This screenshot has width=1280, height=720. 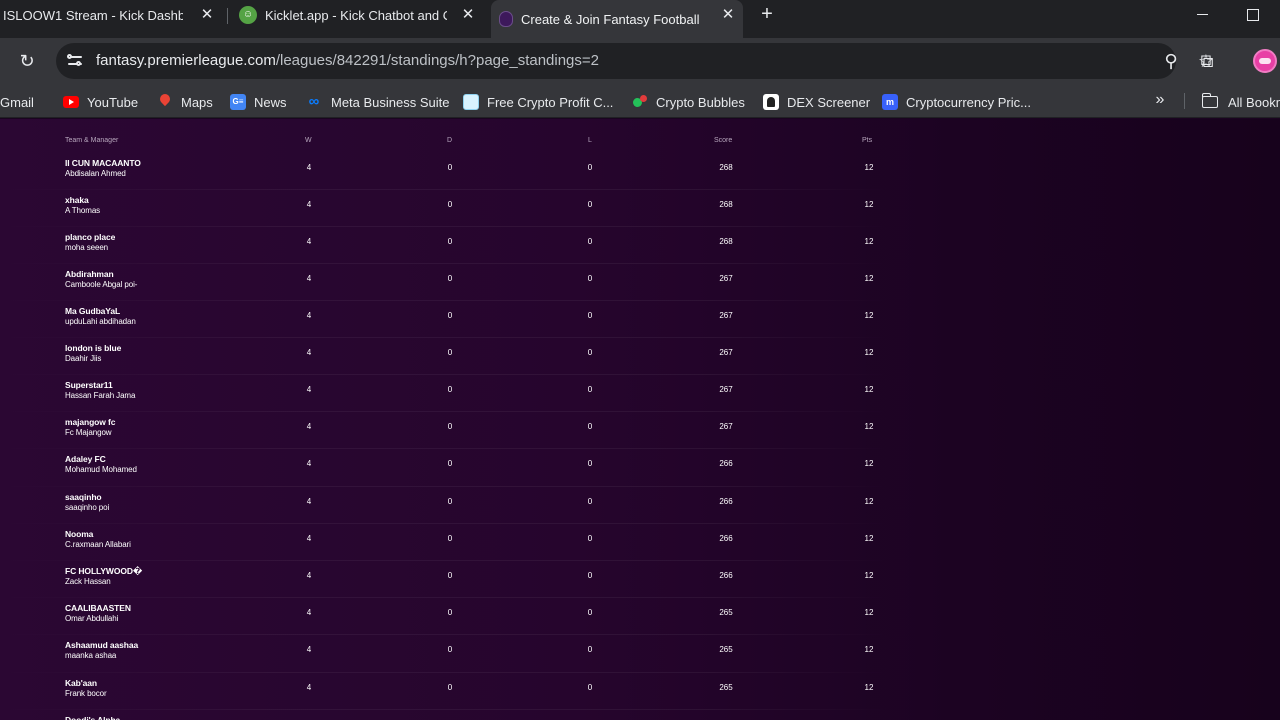 I want to click on bookmark-crypto-bubbles: Crypto Bubbles, so click(x=688, y=102).